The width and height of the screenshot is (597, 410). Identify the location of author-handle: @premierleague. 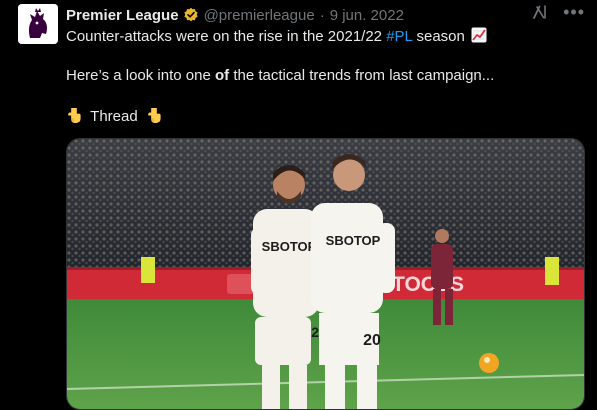
(259, 15).